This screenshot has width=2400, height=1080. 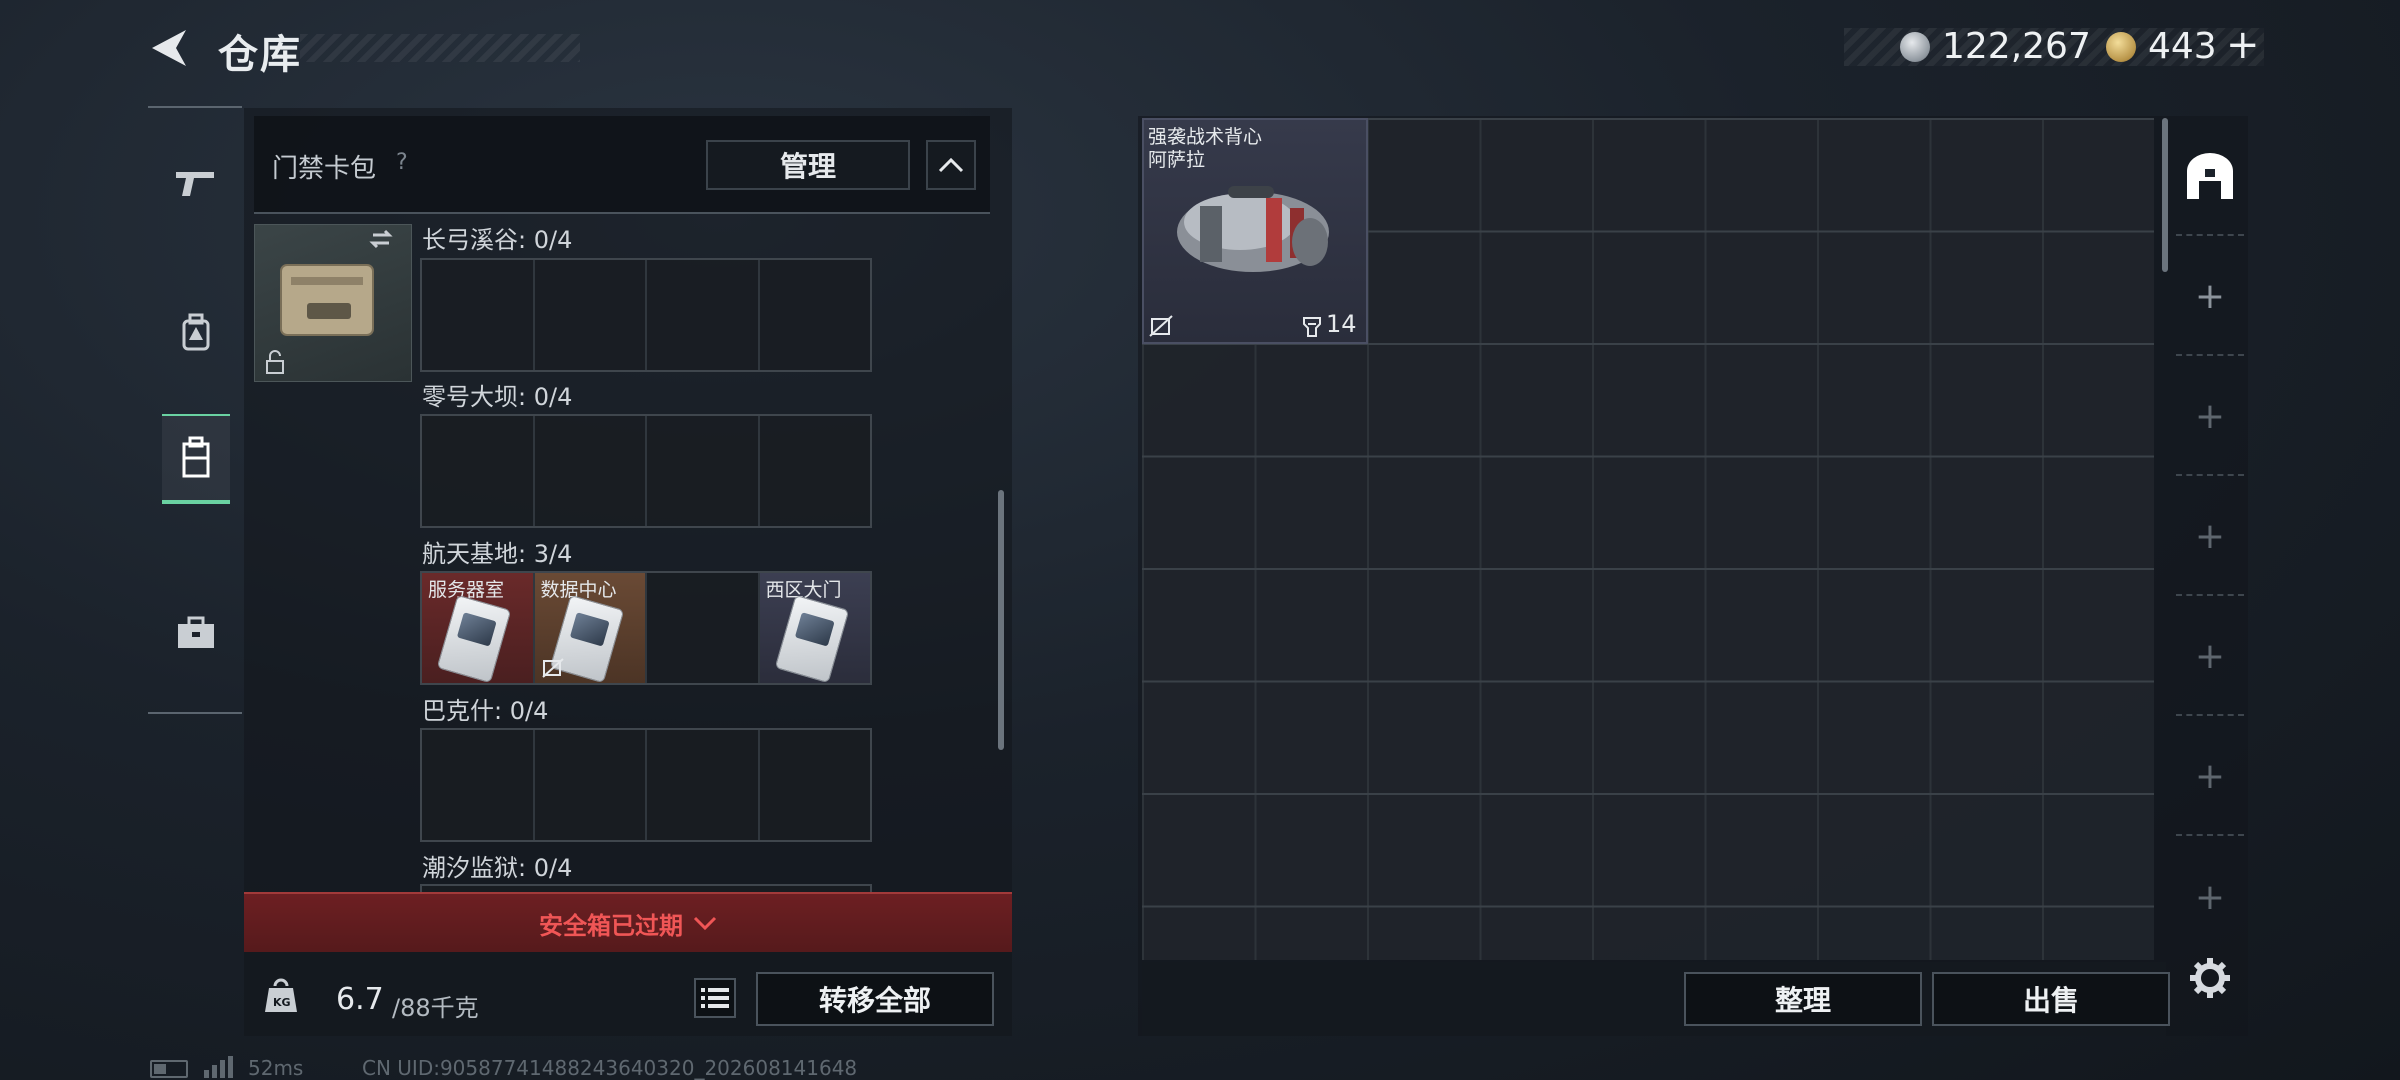 I want to click on backpack-icon, so click(x=196, y=332).